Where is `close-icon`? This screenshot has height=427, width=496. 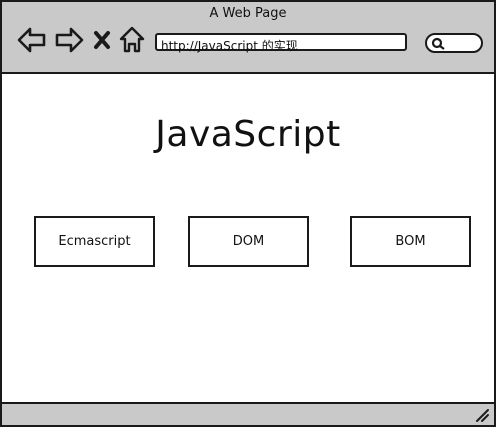
close-icon is located at coordinates (102, 40).